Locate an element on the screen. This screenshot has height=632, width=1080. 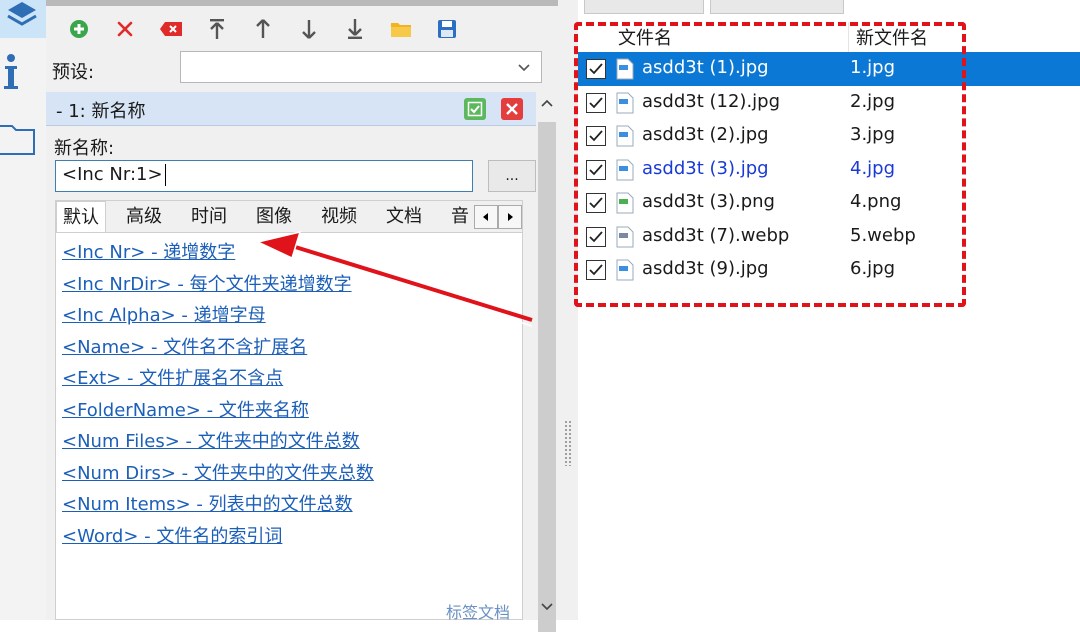
tag-link-inc-alpha: <Inc Alpha> - 递增字母 is located at coordinates (218, 316).